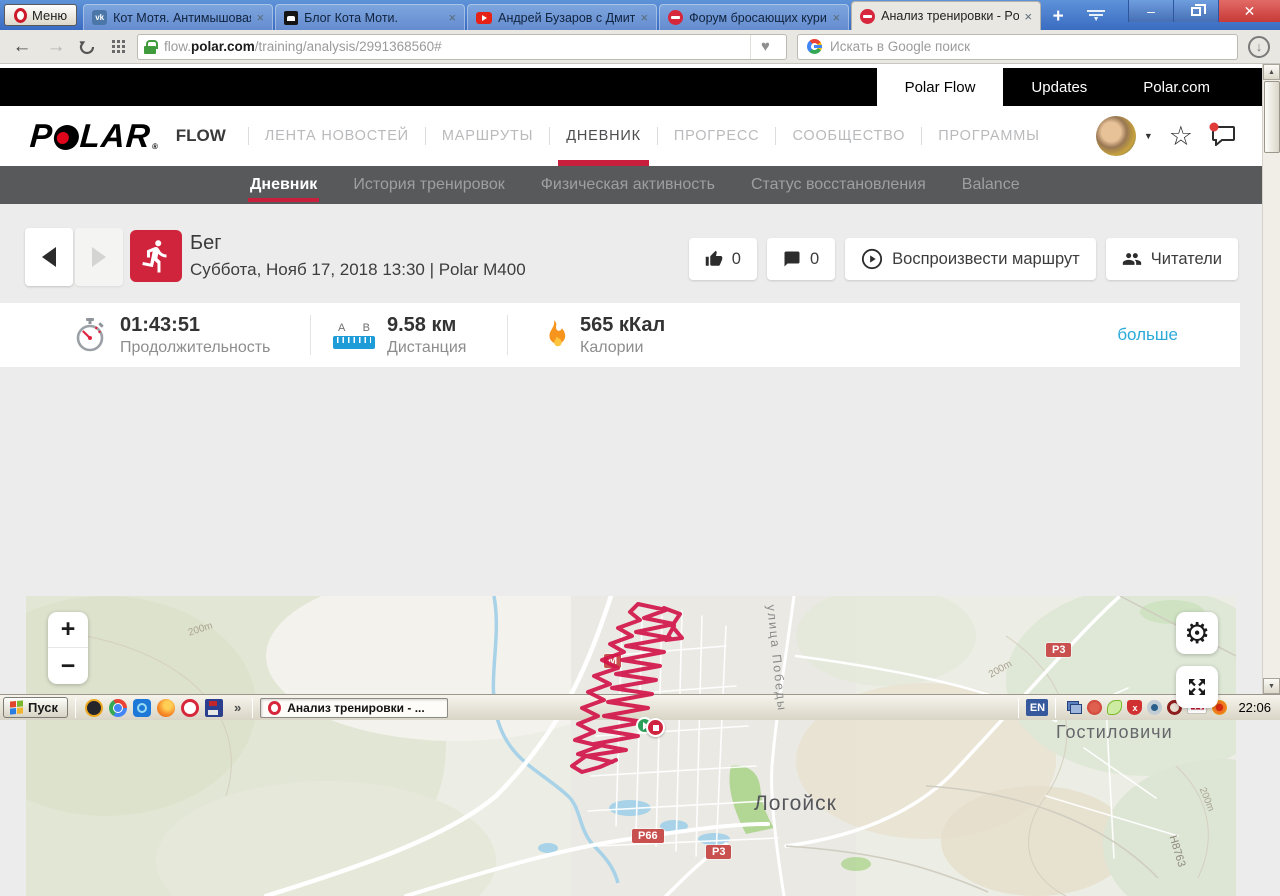 This screenshot has width=1280, height=896. What do you see at coordinates (838, 185) in the screenshot?
I see `subnav-recovery: Статус восстановления` at bounding box center [838, 185].